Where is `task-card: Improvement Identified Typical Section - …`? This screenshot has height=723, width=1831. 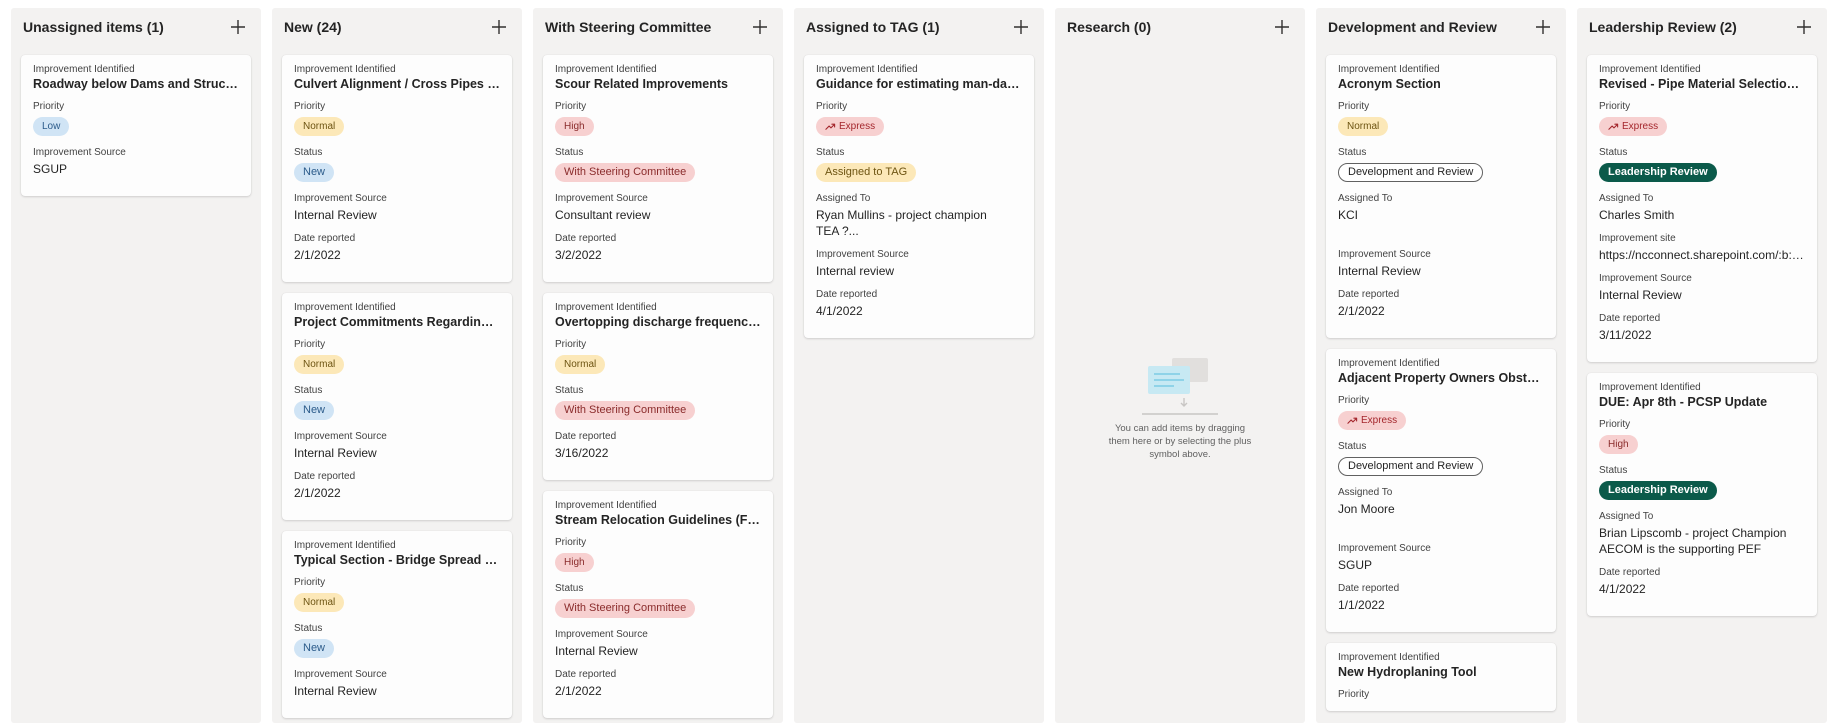
task-card: Improvement Identified Typical Section - … is located at coordinates (397, 624).